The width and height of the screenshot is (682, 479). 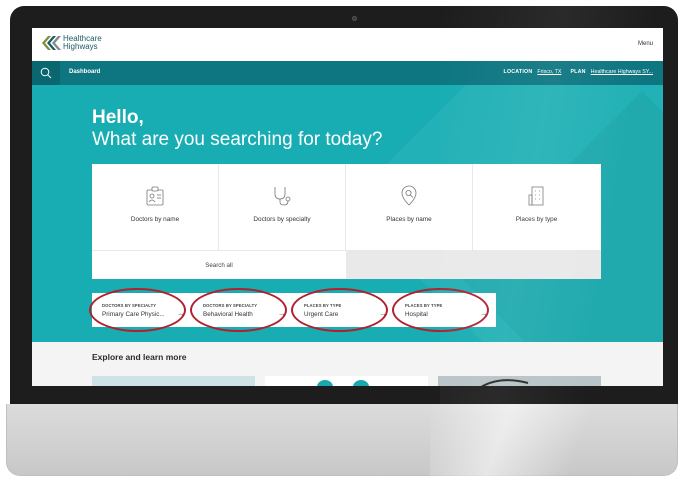 I want to click on card-label: Doctors by name, so click(x=155, y=219).